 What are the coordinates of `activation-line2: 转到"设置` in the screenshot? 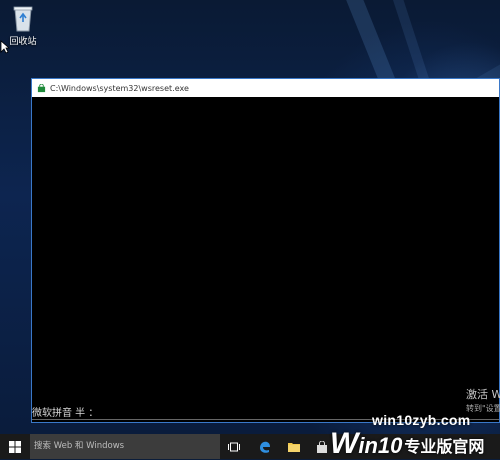 It's located at (483, 408).